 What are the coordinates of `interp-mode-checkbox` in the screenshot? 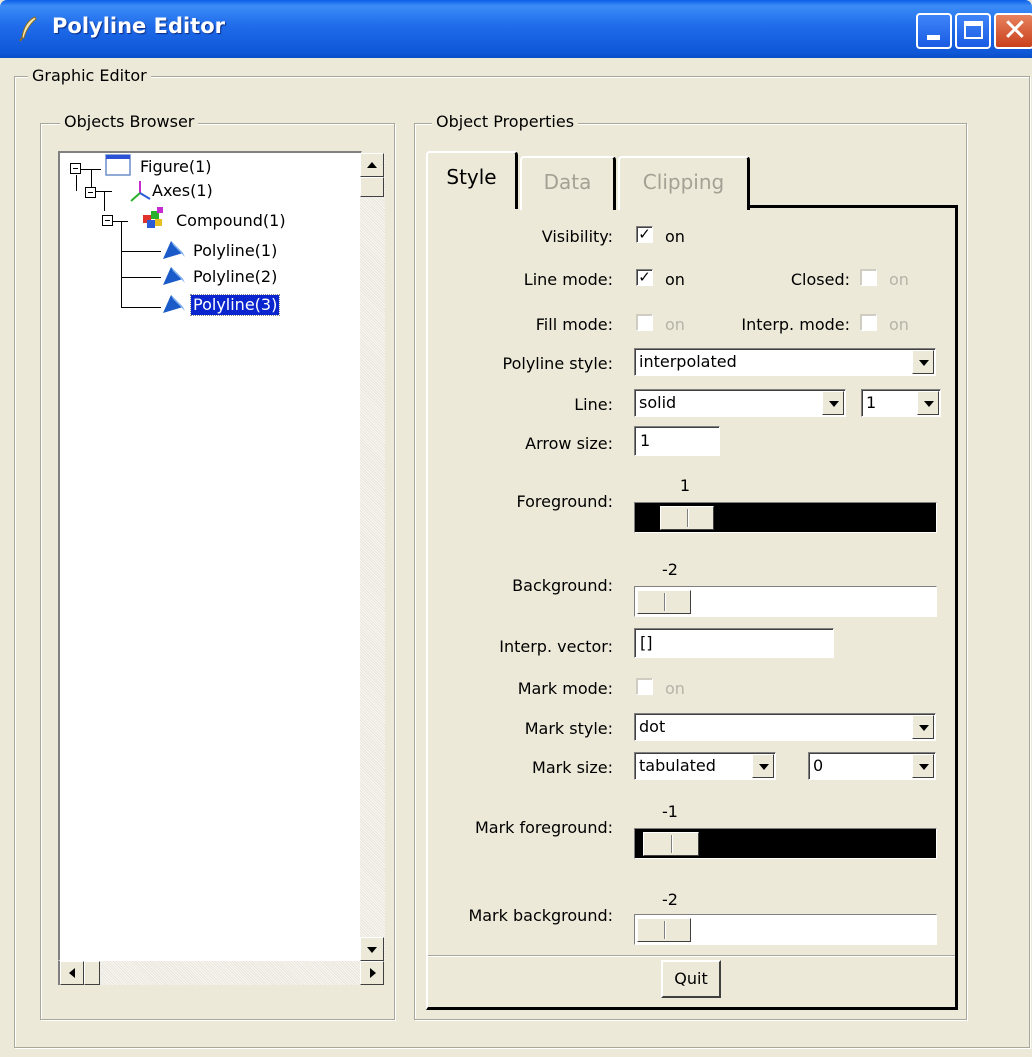 It's located at (868, 322).